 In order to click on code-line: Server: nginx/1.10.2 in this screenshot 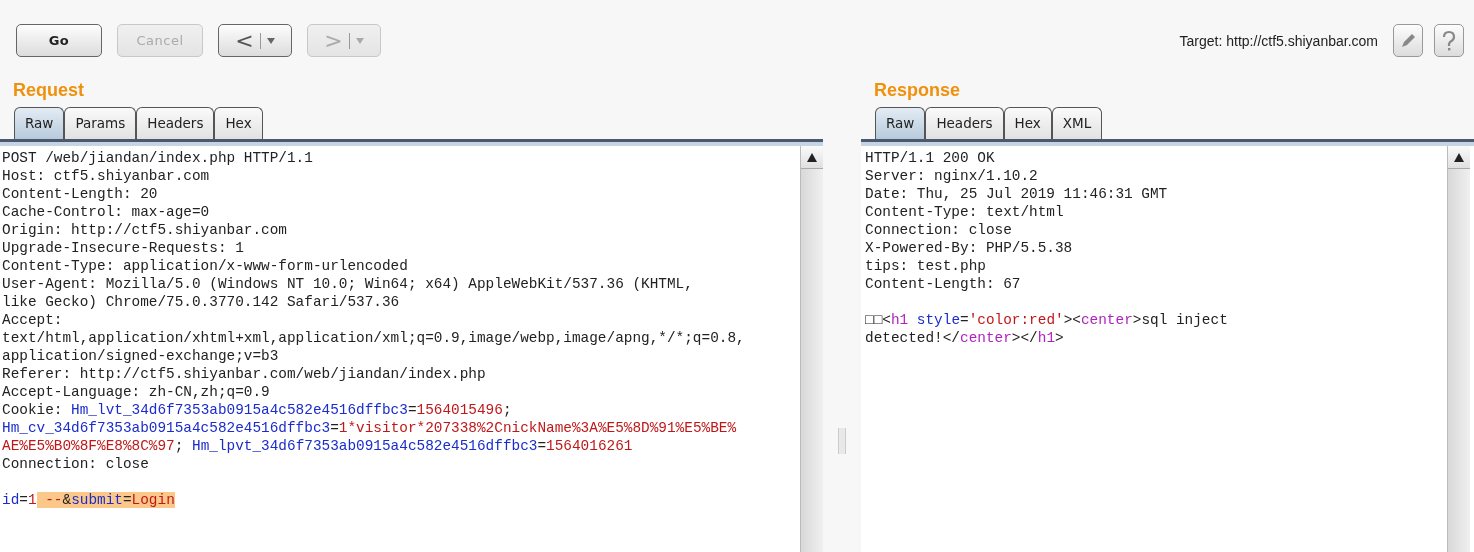, I will do `click(951, 176)`.